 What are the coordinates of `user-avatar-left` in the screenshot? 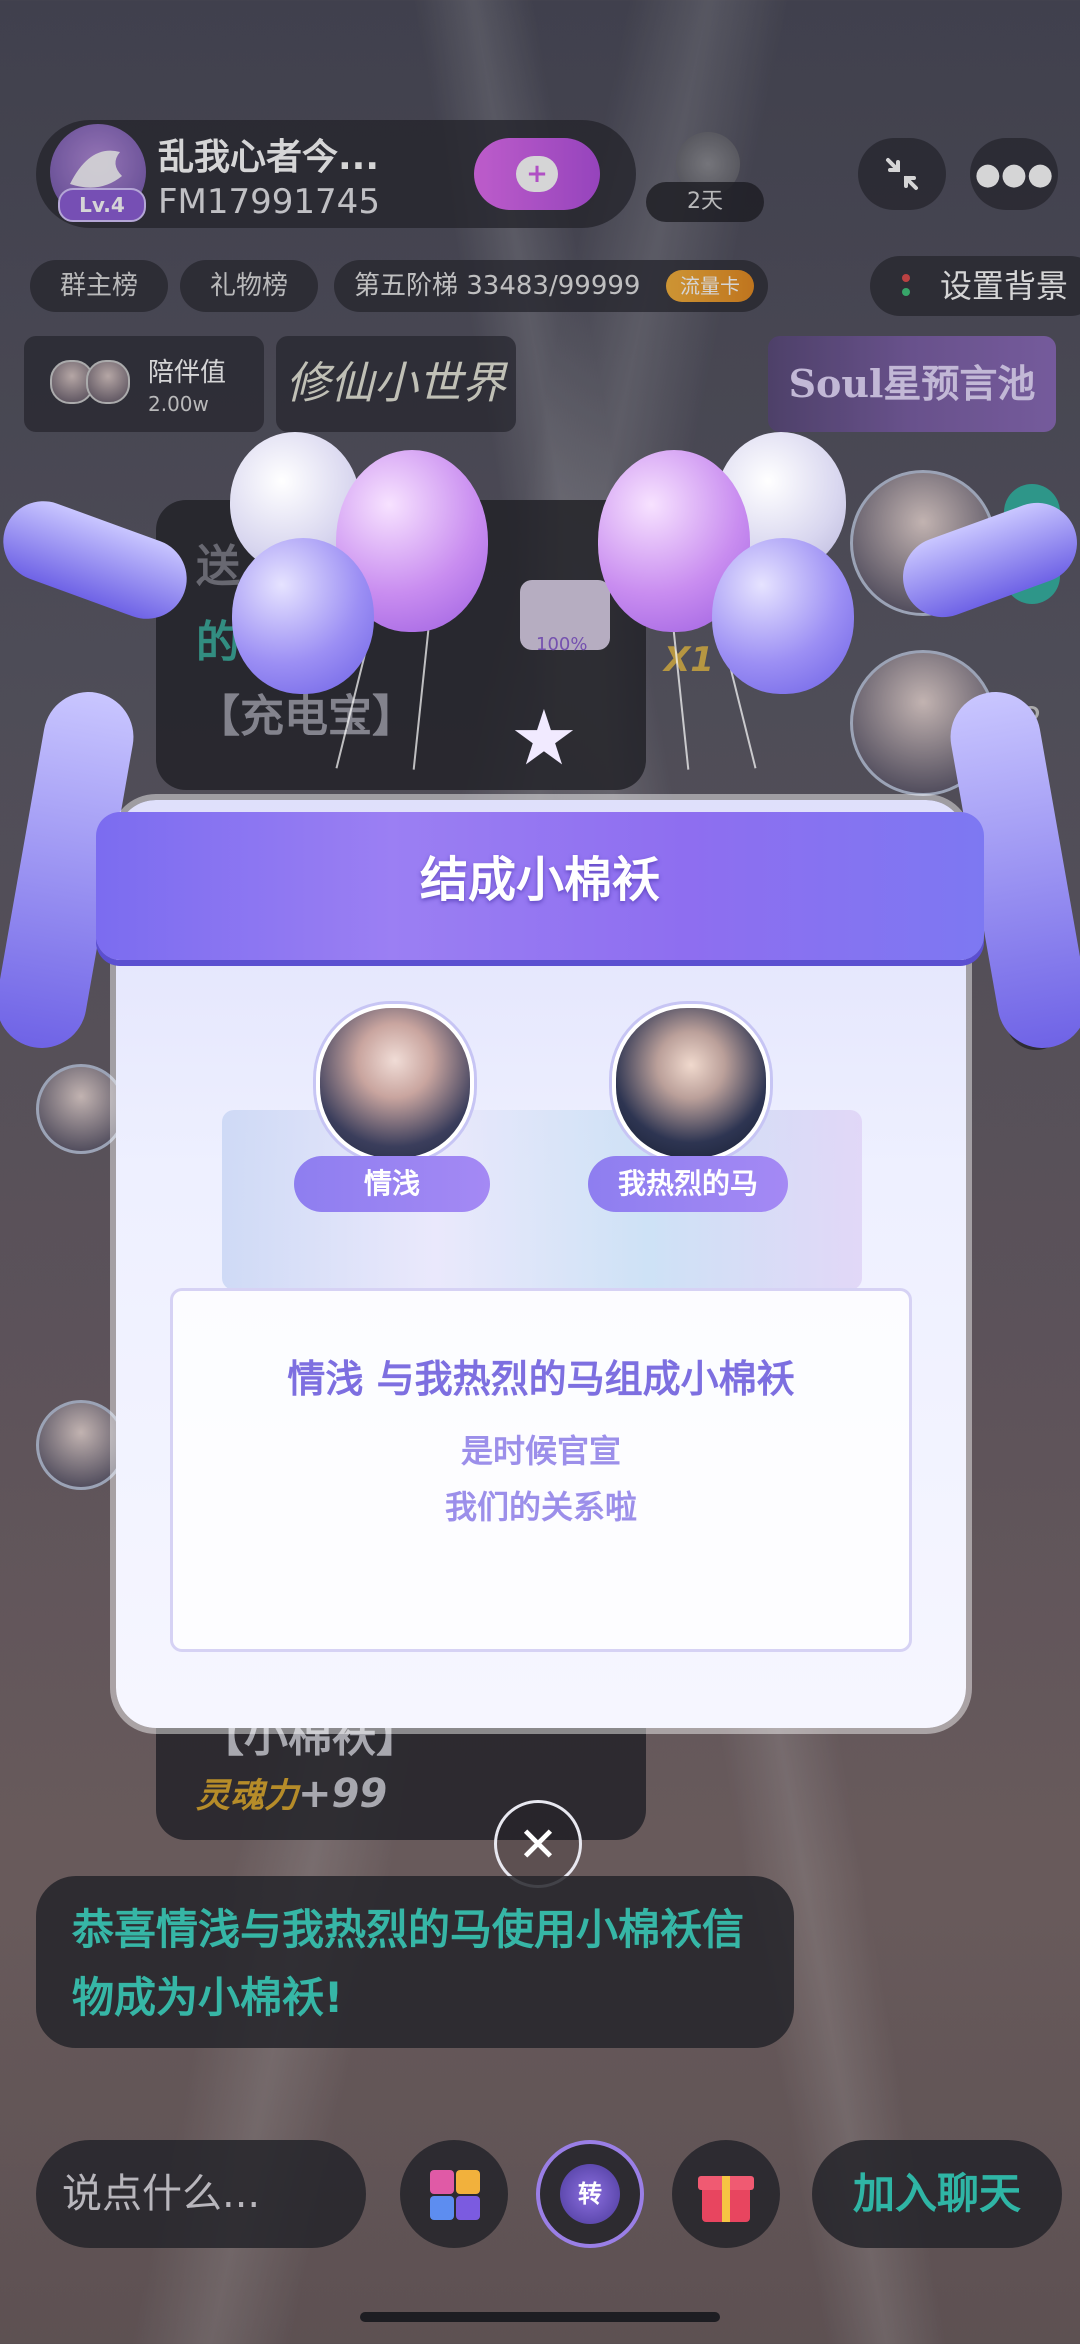 It's located at (395, 1083).